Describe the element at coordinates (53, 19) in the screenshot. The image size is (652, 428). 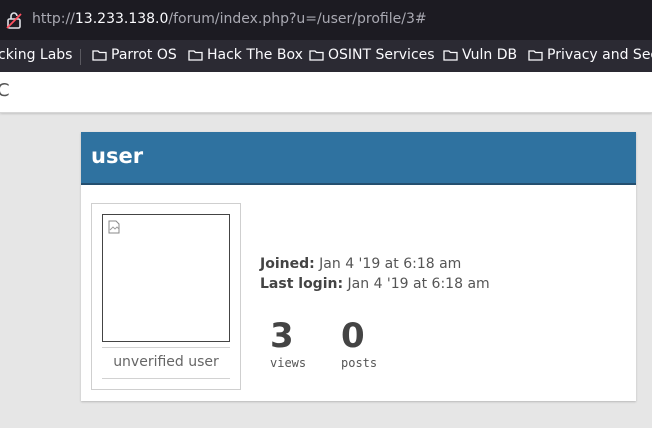
I see `url-prefix: http://` at that location.